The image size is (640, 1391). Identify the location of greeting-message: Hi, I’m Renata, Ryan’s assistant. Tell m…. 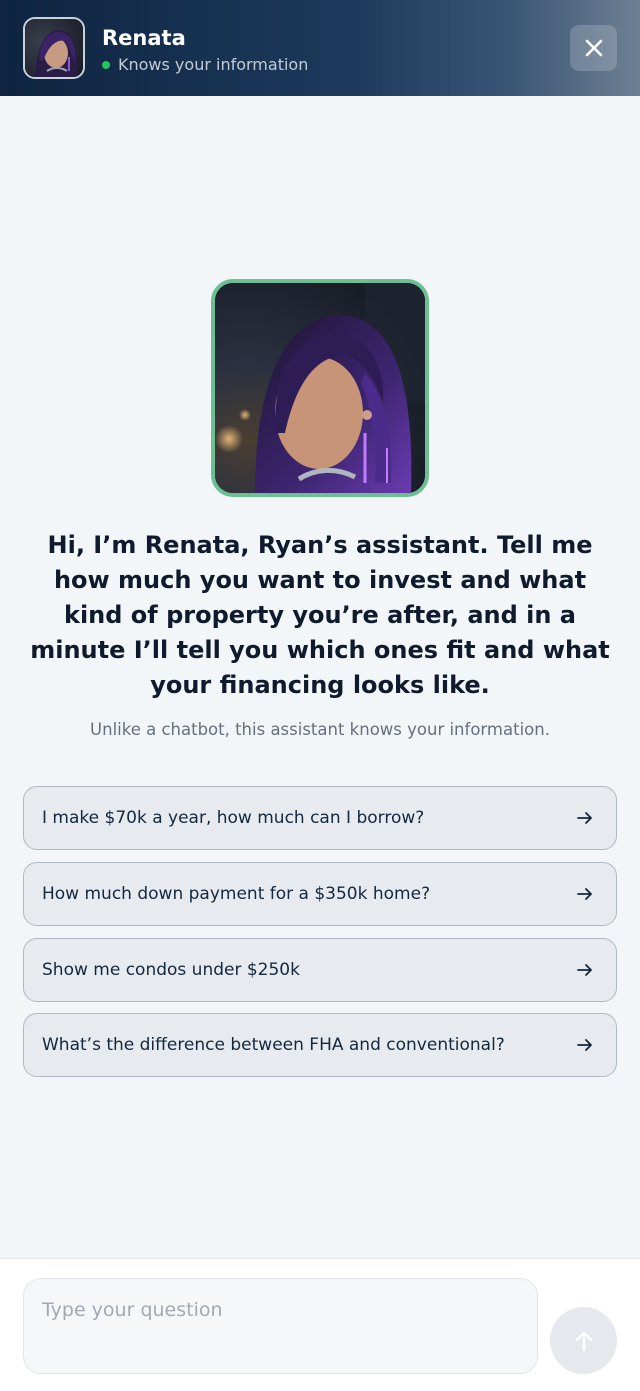
(320, 615).